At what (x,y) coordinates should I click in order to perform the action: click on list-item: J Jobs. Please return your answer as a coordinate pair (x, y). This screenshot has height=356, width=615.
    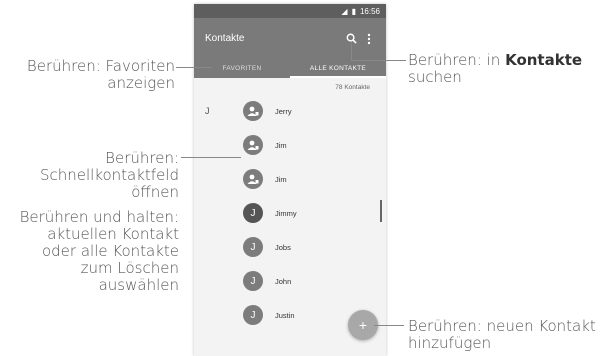
    Looking at the image, I should click on (290, 247).